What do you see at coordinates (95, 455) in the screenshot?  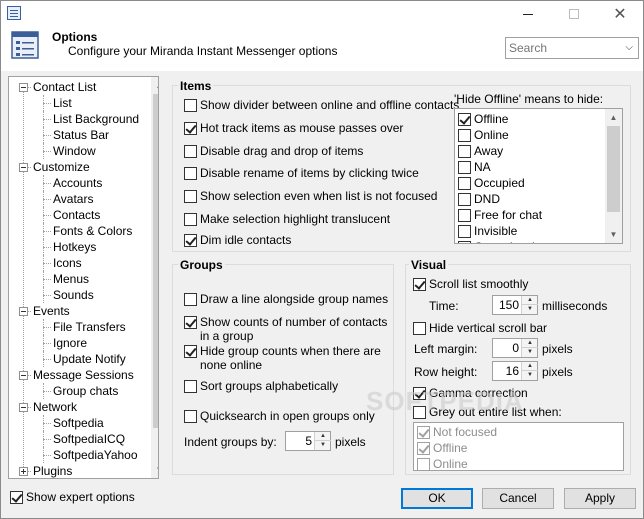 I see `tree-item: SoftpediaYahoo` at bounding box center [95, 455].